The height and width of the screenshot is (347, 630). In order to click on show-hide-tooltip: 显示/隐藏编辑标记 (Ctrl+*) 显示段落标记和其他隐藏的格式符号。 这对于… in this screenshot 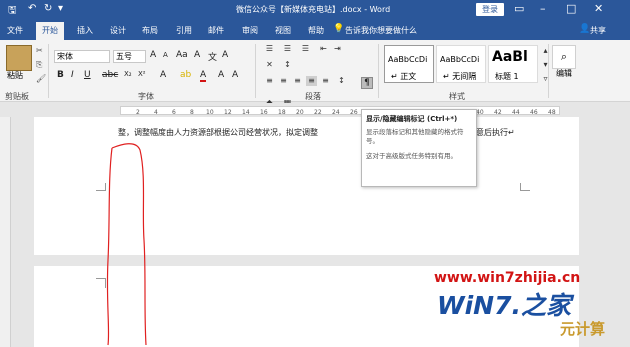, I will do `click(419, 148)`.